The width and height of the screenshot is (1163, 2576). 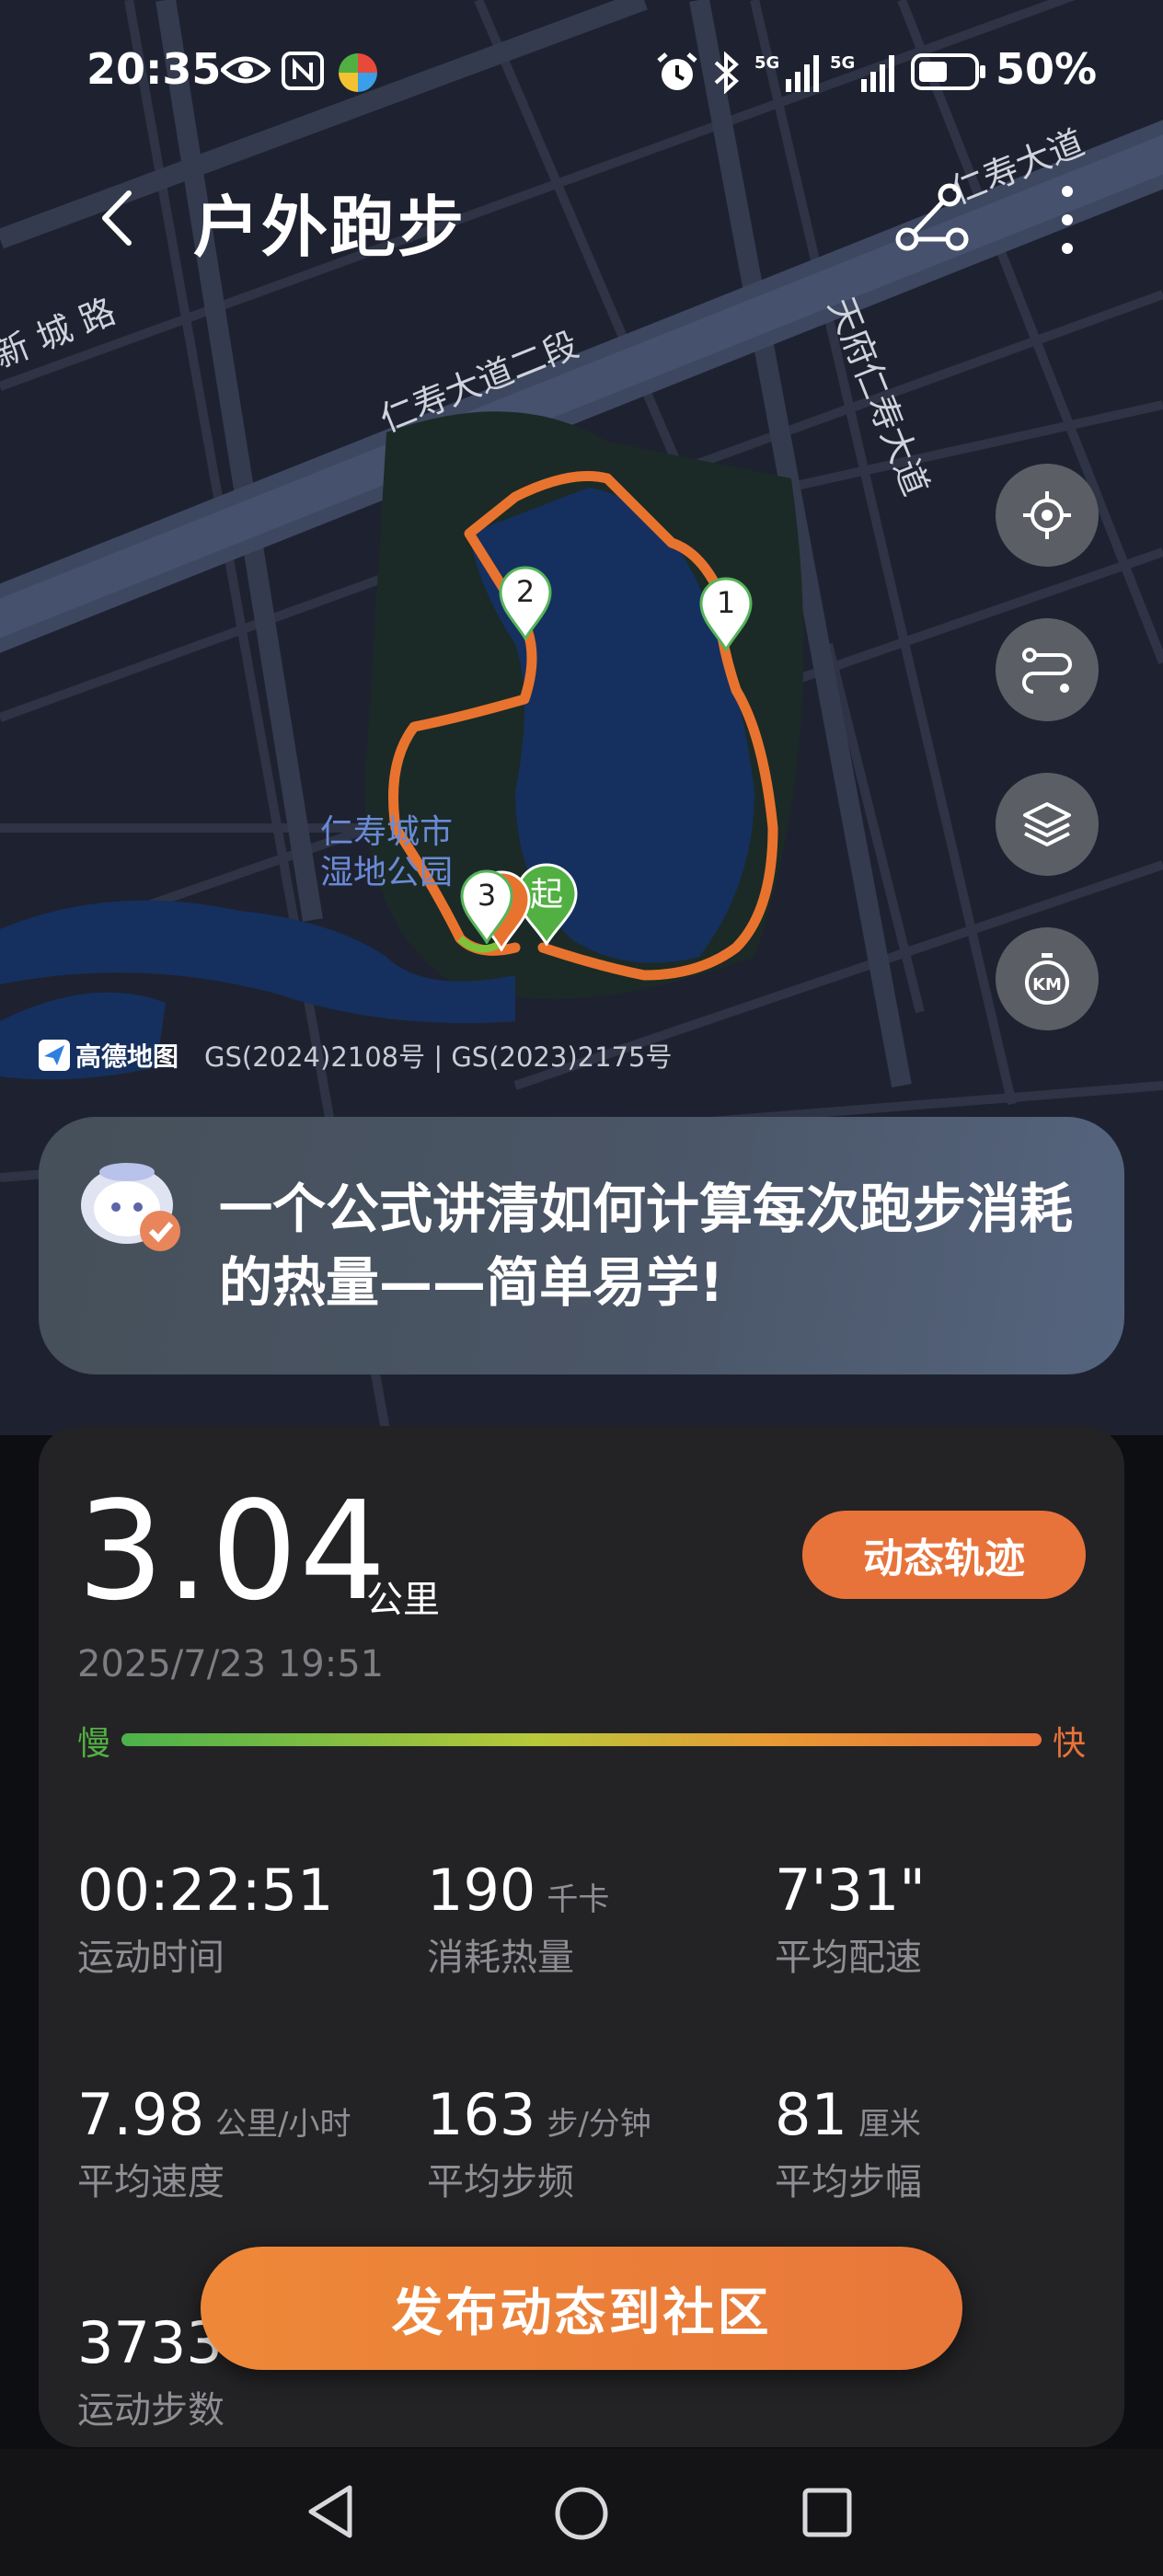 What do you see at coordinates (151, 1958) in the screenshot?
I see `stat-label: 运动时间` at bounding box center [151, 1958].